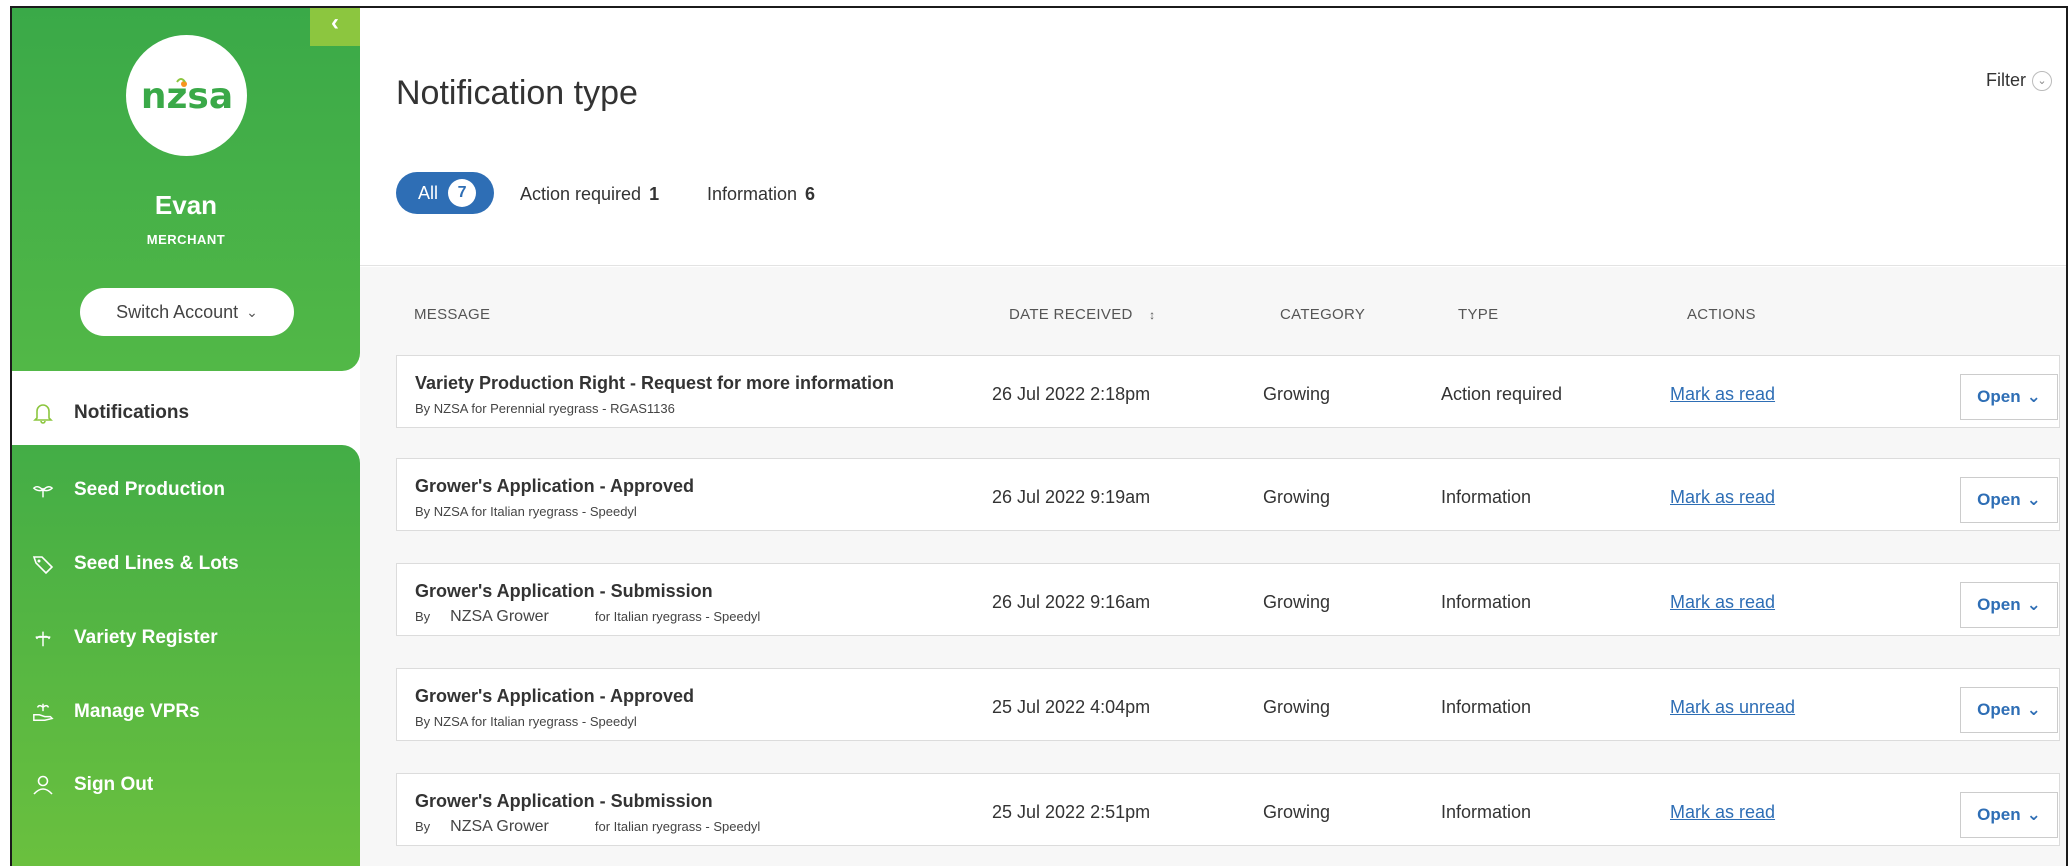  Describe the element at coordinates (187, 312) in the screenshot. I see `switch-account-button: Switch Account ⌄` at that location.